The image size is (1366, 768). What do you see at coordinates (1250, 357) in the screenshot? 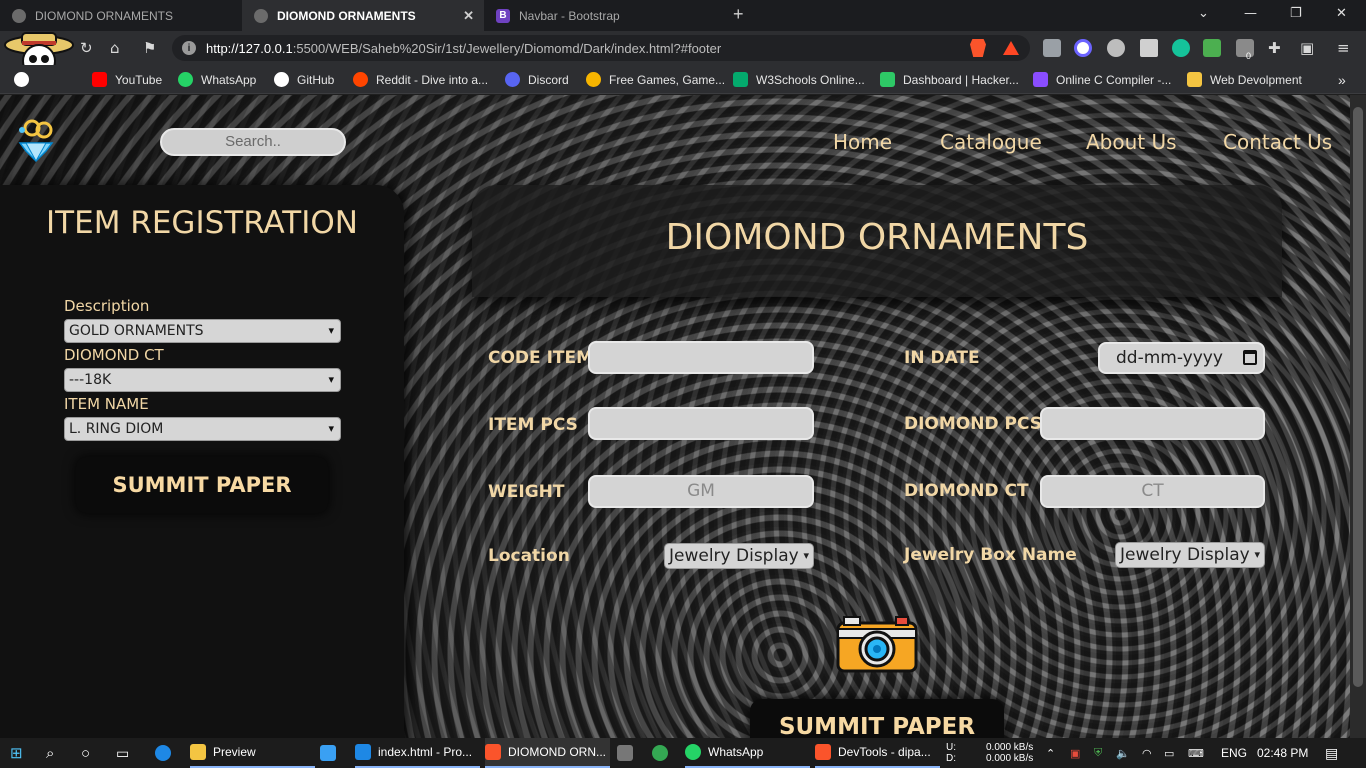
I see `calendar-icon` at bounding box center [1250, 357].